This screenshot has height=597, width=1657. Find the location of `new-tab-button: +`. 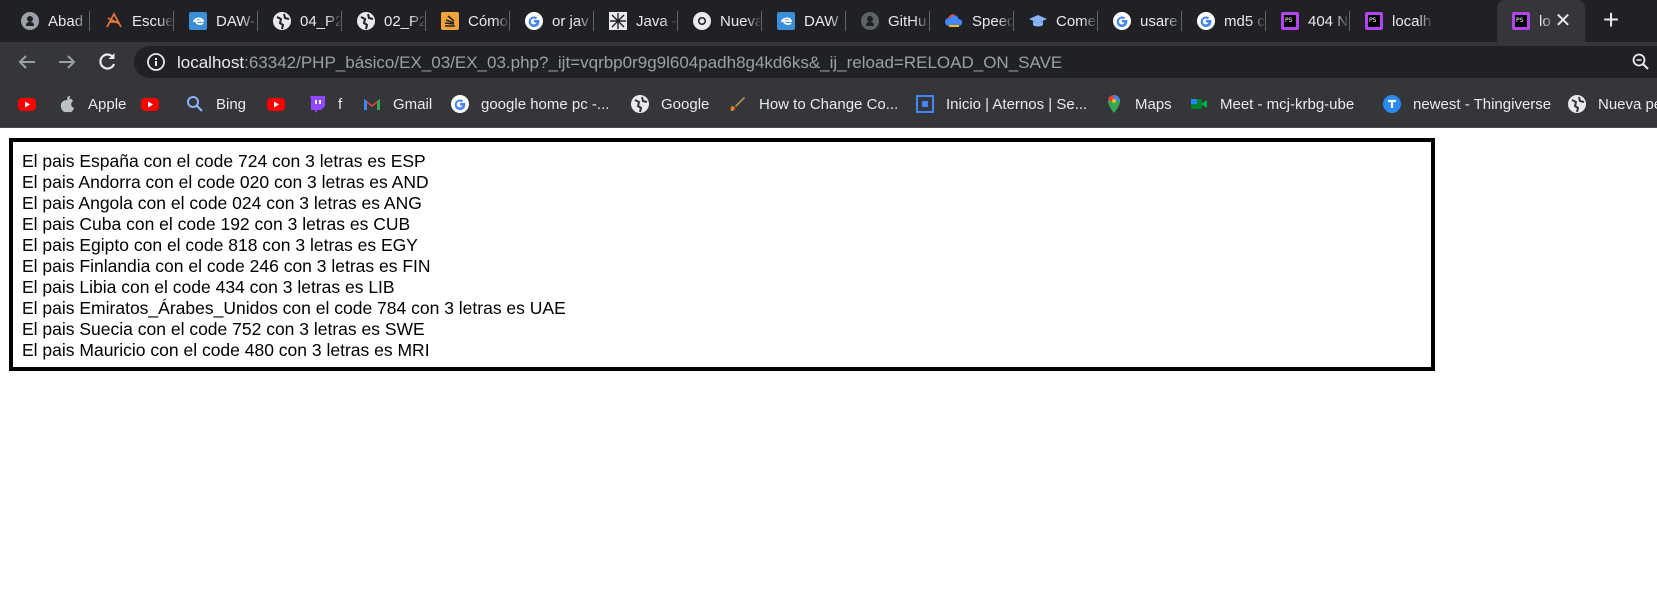

new-tab-button: + is located at coordinates (1611, 20).